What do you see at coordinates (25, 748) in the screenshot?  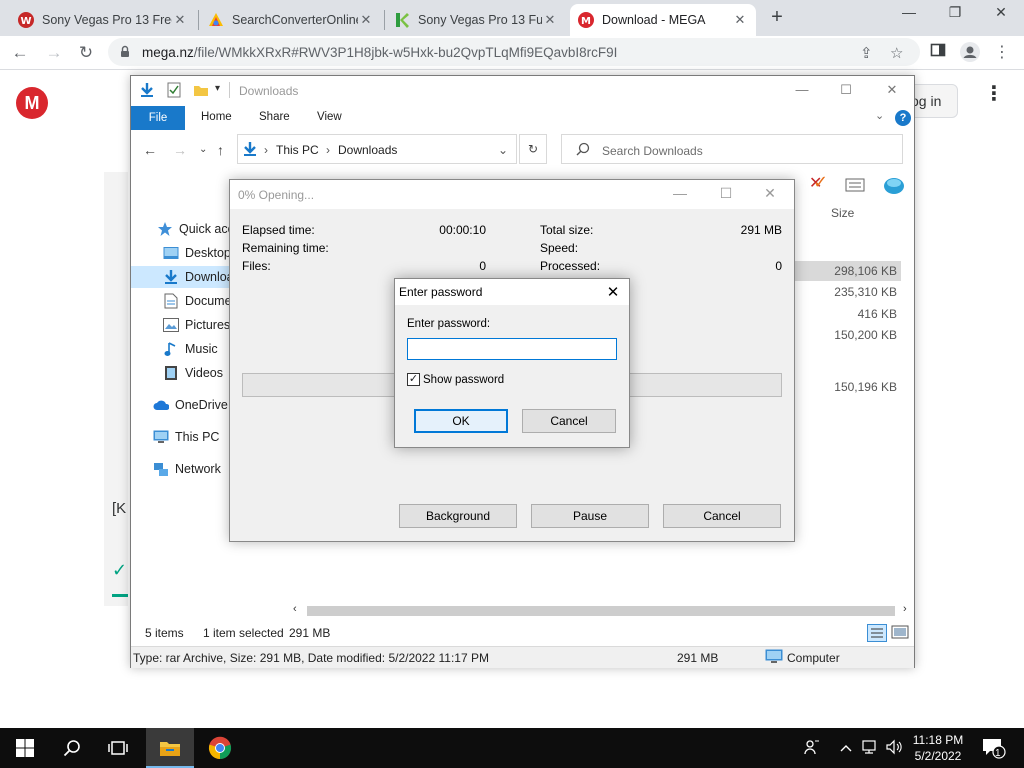 I see `windows-start-icon` at bounding box center [25, 748].